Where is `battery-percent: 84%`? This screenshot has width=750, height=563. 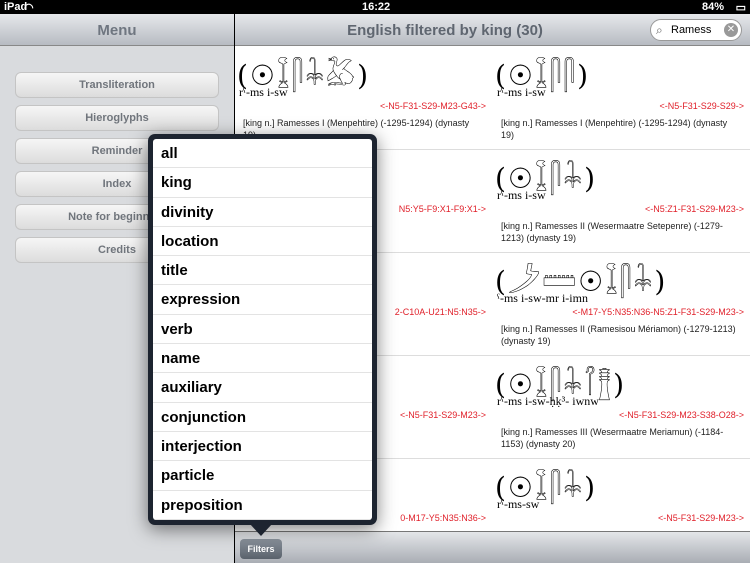
battery-percent: 84% is located at coordinates (712, 7).